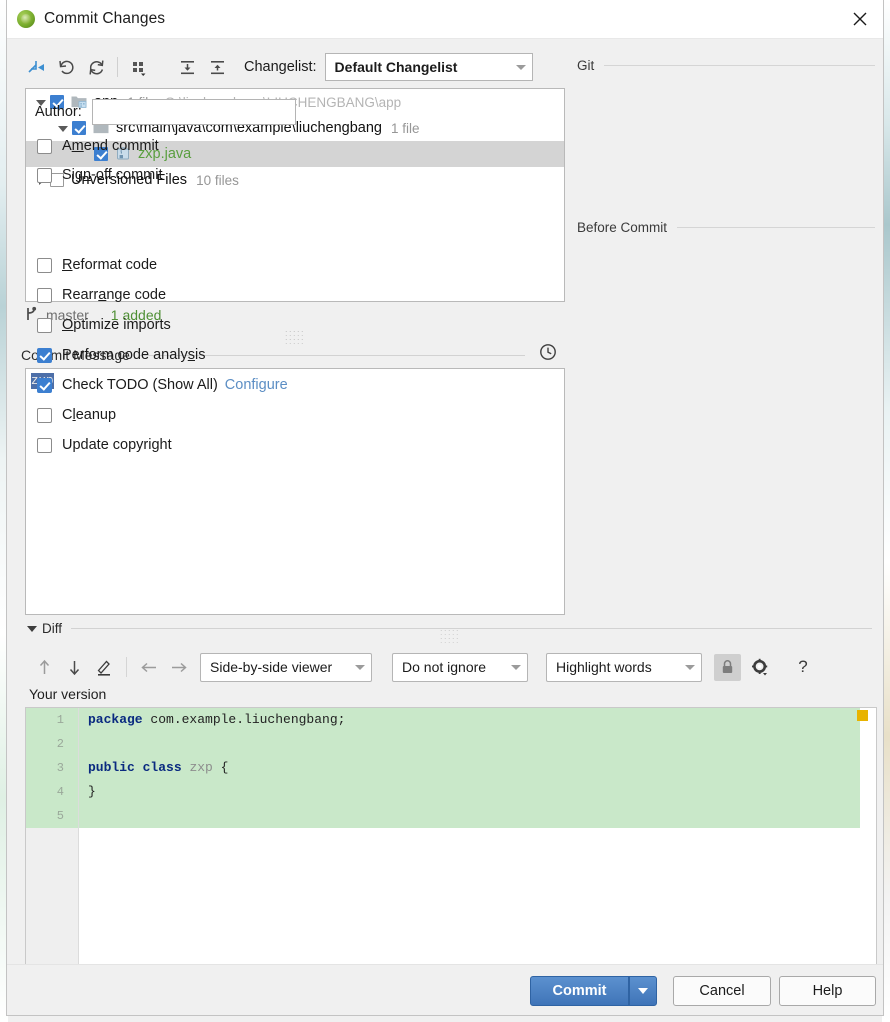  Describe the element at coordinates (68, 694) in the screenshot. I see `your-version-label: Your version` at that location.